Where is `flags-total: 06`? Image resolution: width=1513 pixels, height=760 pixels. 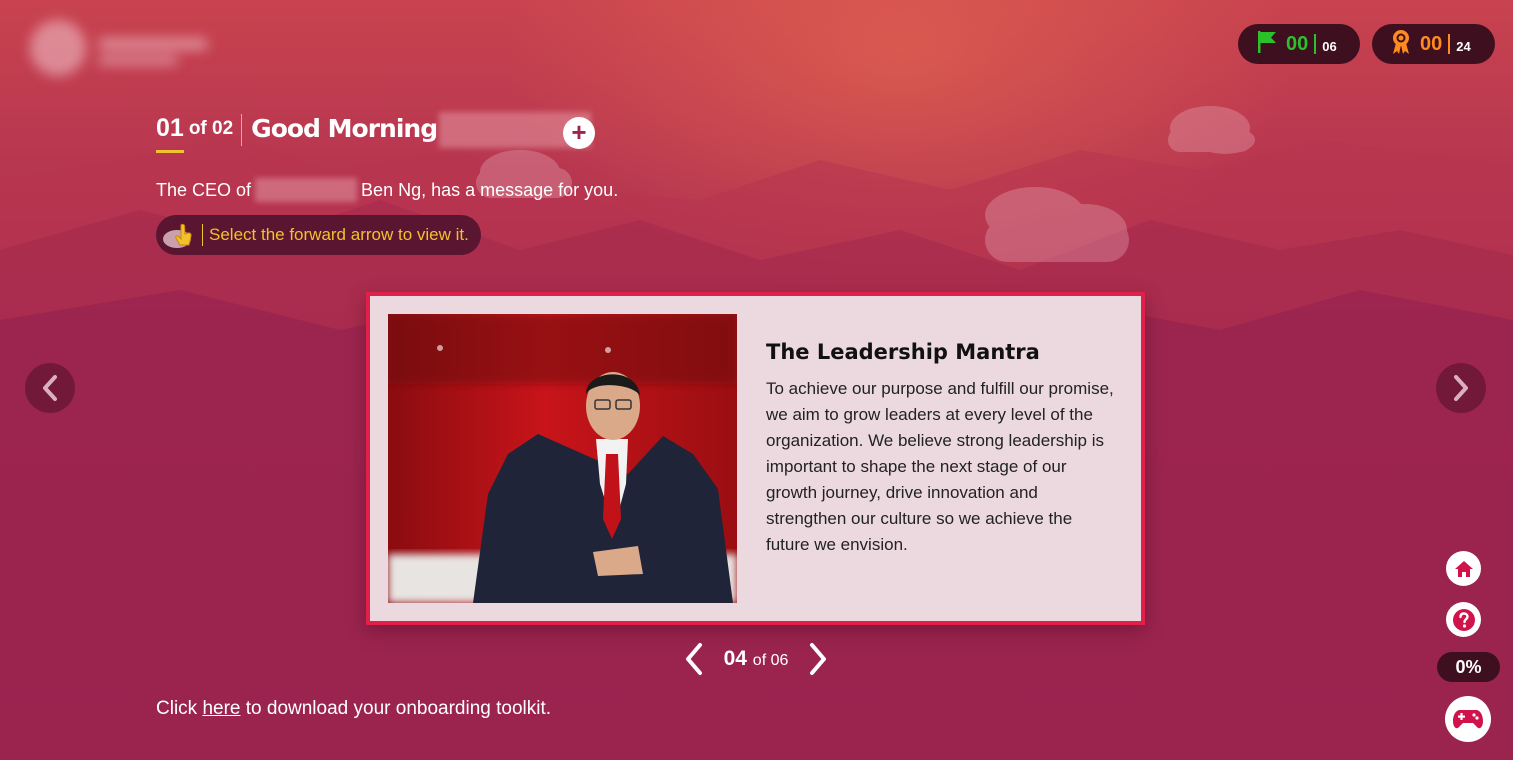 flags-total: 06 is located at coordinates (1329, 46).